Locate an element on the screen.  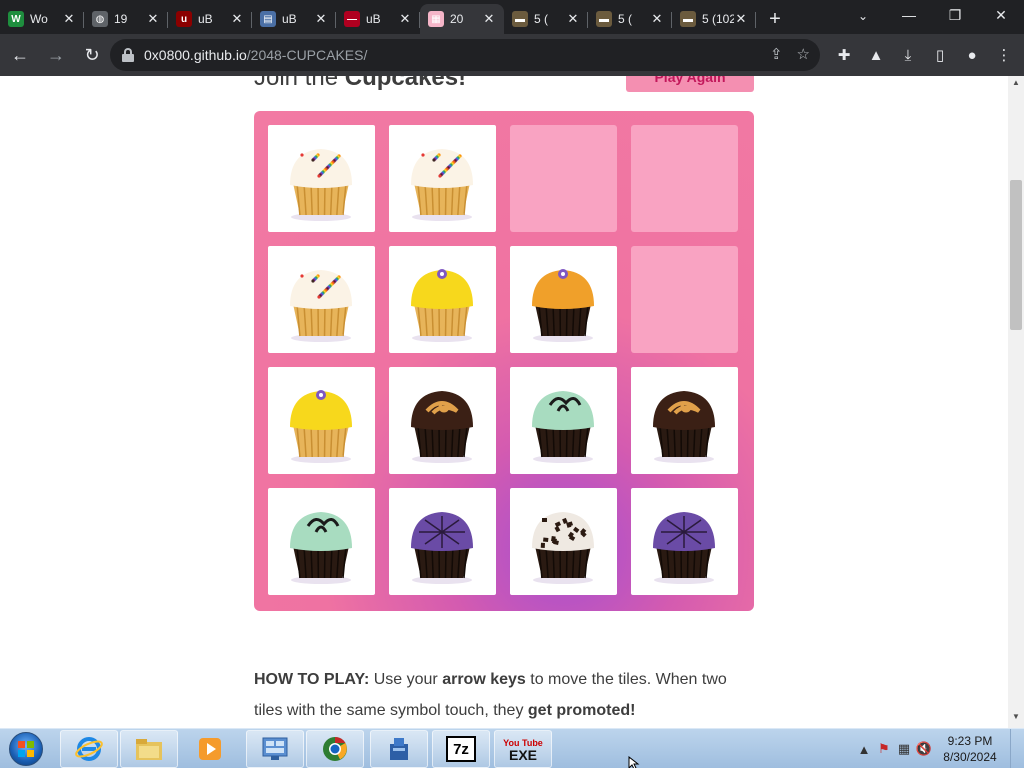
labs-flask-icon: ▲ is located at coordinates (876, 55).